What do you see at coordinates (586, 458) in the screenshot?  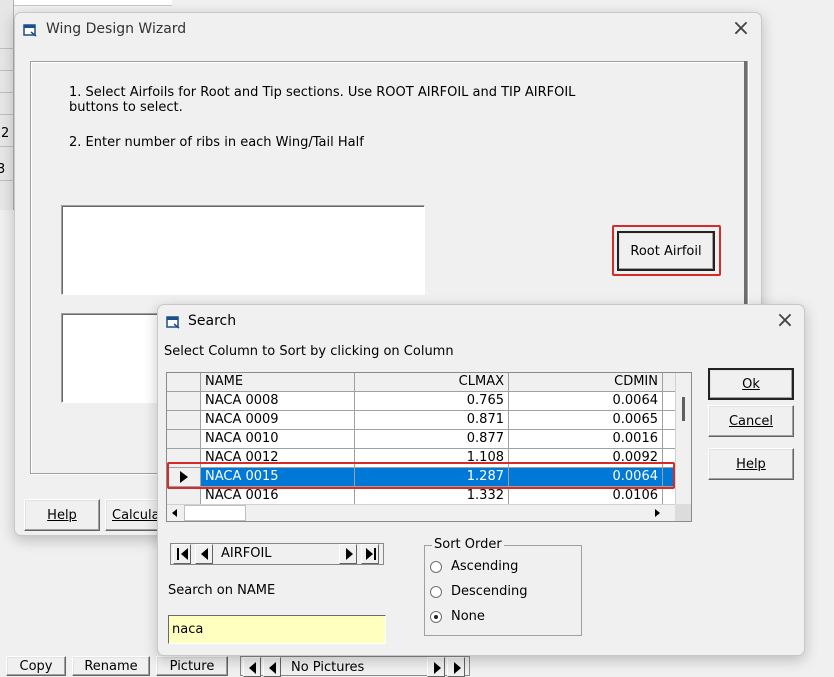 I see `cell-cdmin: 0.0092` at bounding box center [586, 458].